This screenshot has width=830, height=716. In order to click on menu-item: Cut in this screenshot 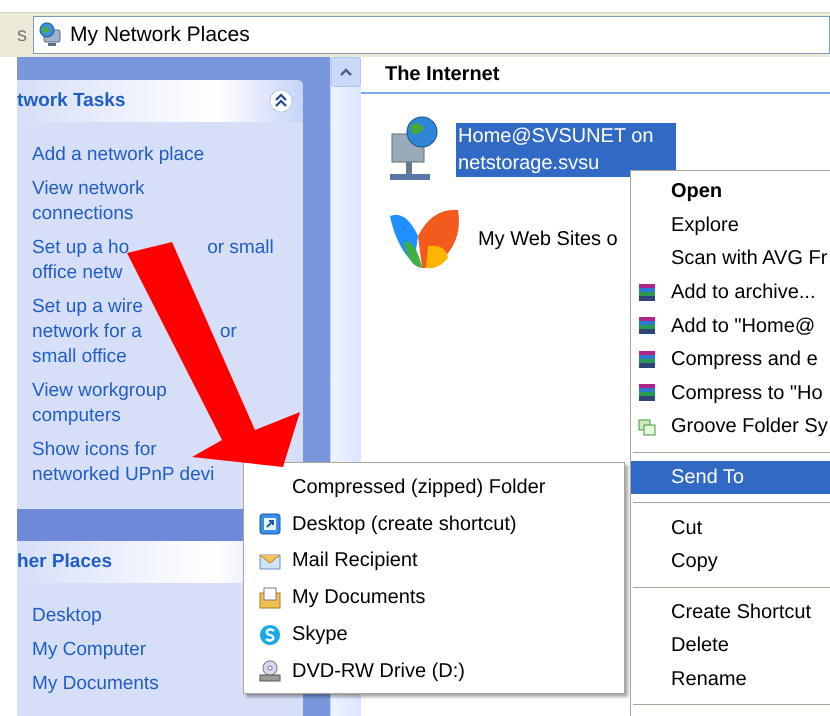, I will do `click(730, 528)`.